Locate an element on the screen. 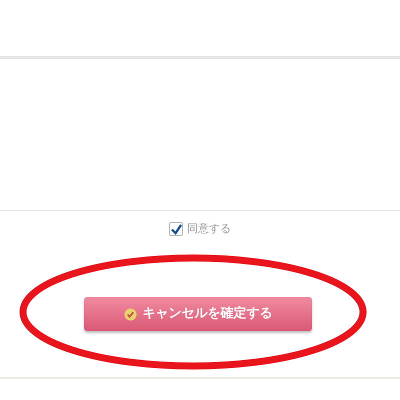 This screenshot has height=400, width=400. agree-checkbox is located at coordinates (176, 229).